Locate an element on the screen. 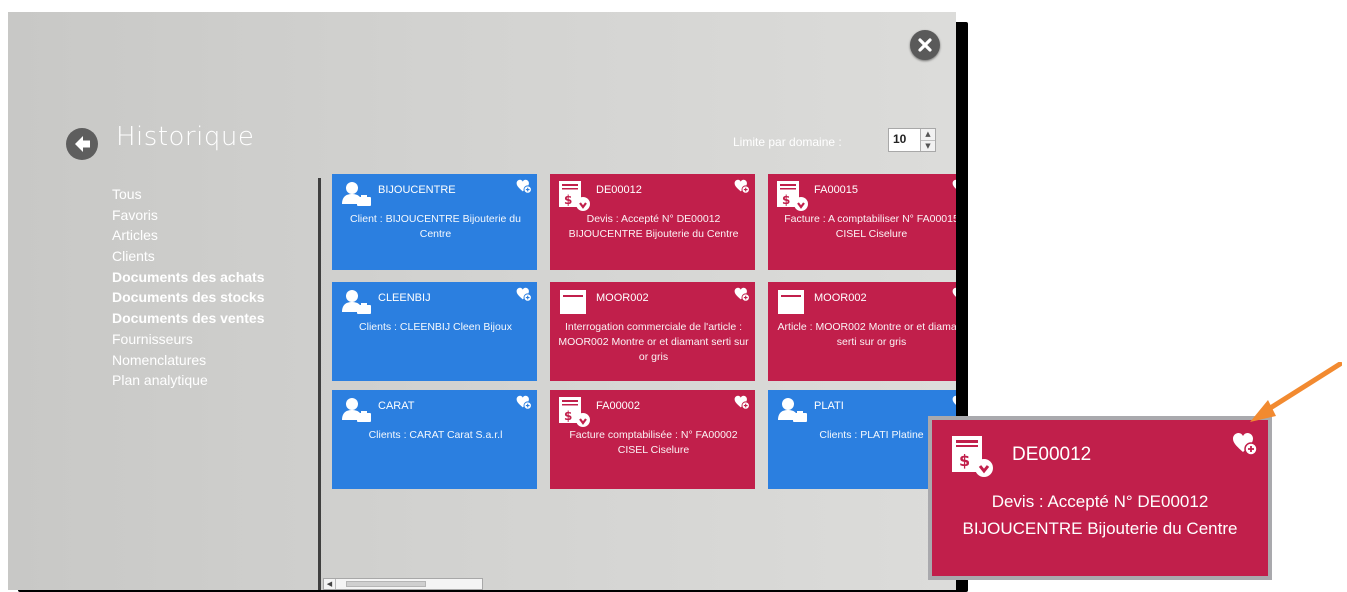 This screenshot has width=1347, height=592. history-tile: CARAT Clients : CARAT Carat S.a.r.l is located at coordinates (434, 439).